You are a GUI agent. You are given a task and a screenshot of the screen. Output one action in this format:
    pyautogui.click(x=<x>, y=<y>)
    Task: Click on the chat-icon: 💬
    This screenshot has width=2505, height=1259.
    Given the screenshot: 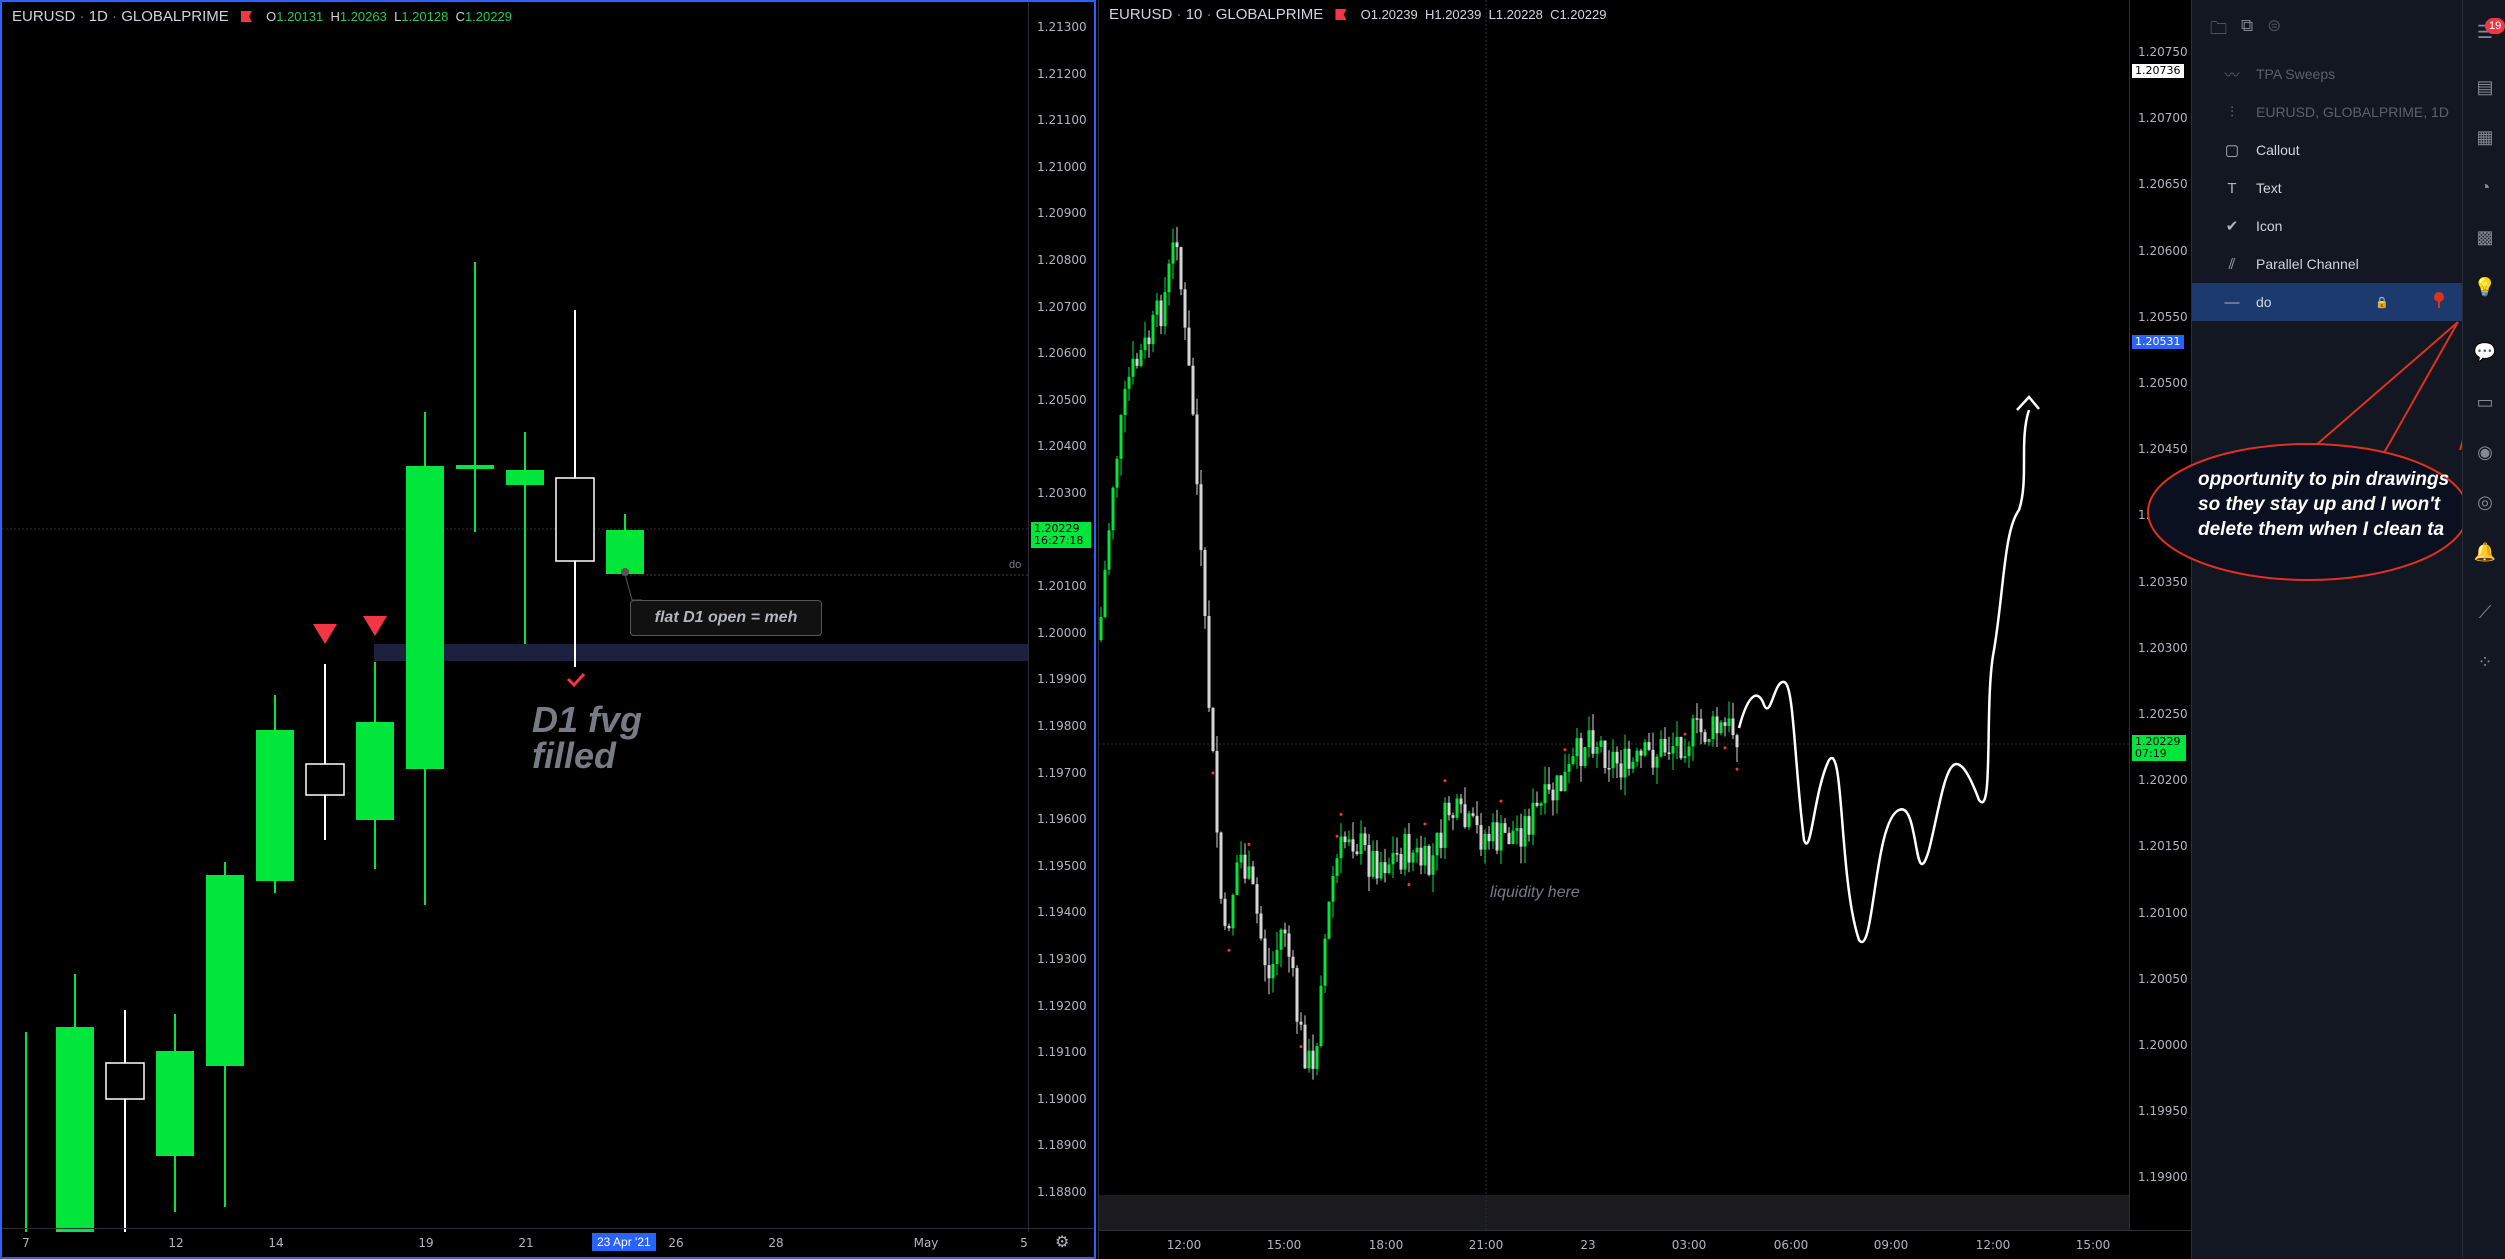 What is the action you would take?
    pyautogui.click(x=2485, y=352)
    